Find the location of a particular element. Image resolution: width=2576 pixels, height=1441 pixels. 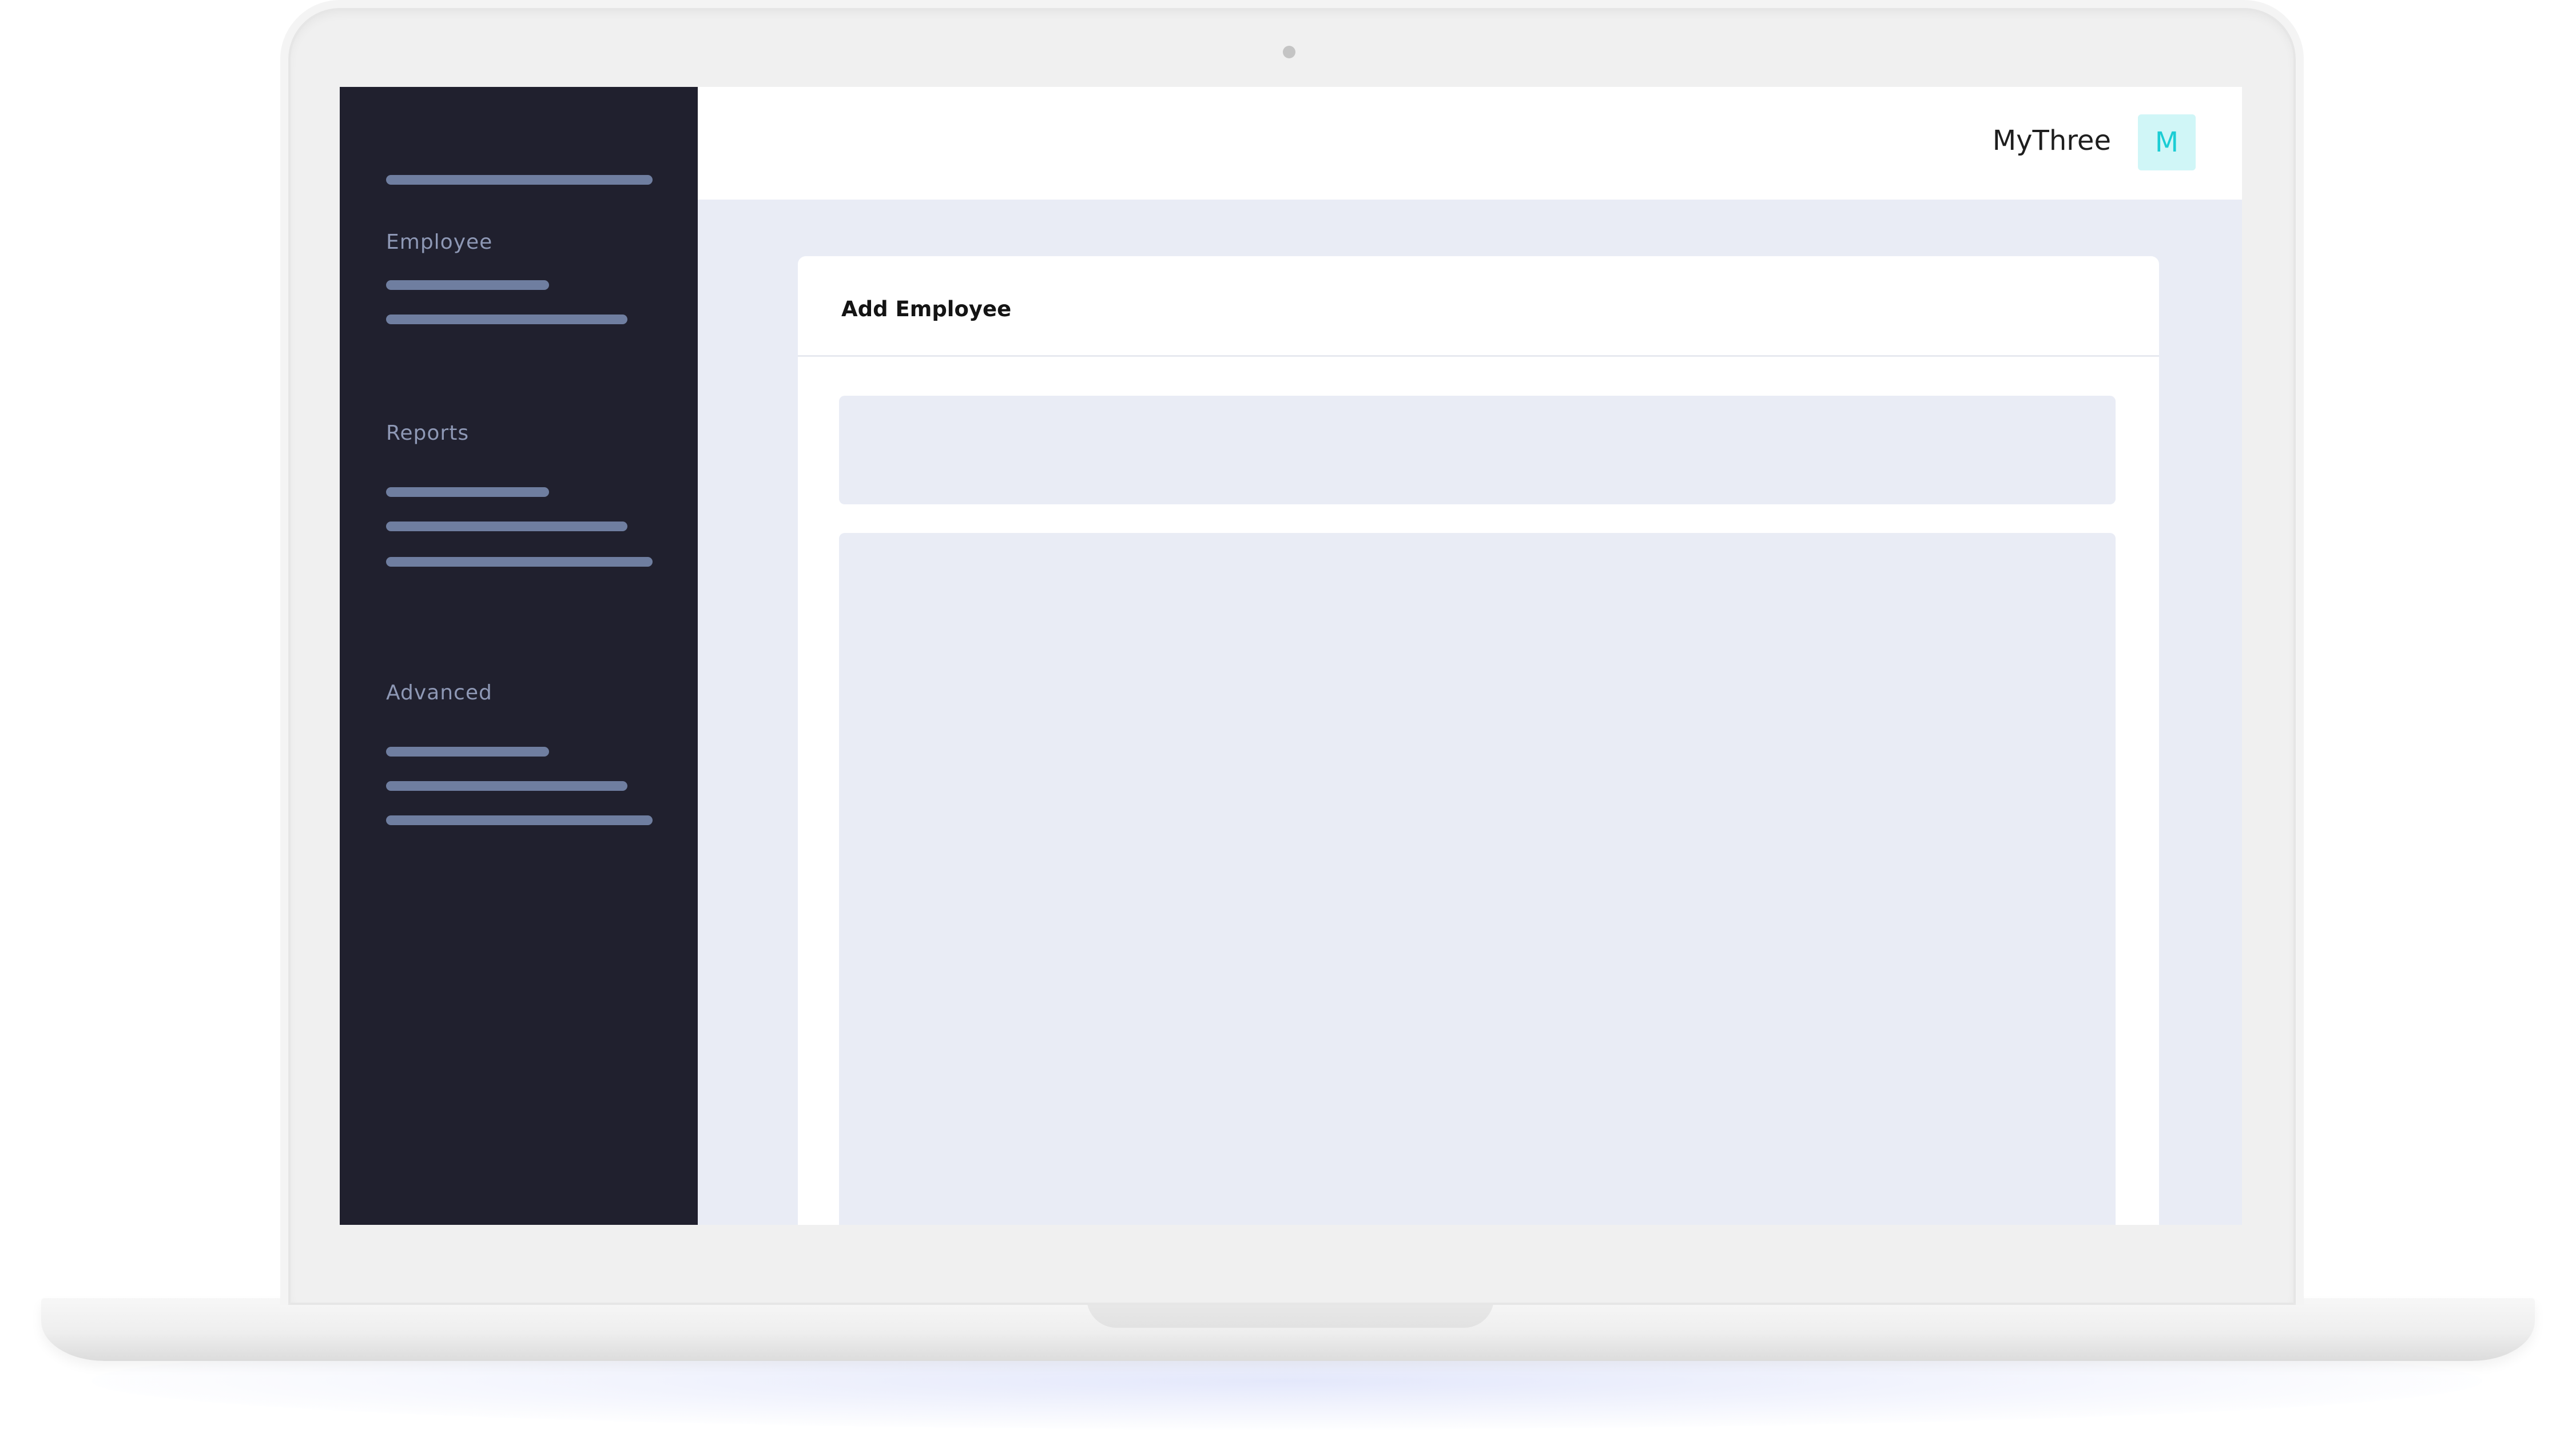

form-field-placeholder is located at coordinates (1477, 450).